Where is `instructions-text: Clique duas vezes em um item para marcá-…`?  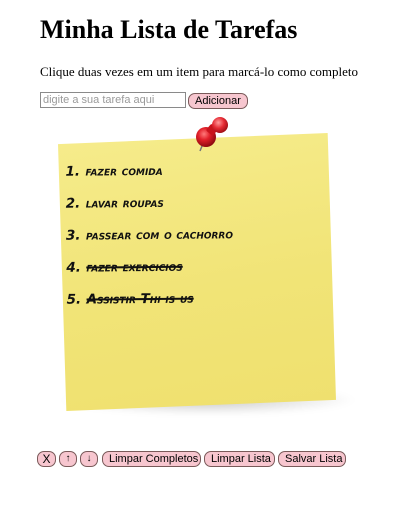 instructions-text: Clique duas vezes em um item para marcá-… is located at coordinates (199, 71).